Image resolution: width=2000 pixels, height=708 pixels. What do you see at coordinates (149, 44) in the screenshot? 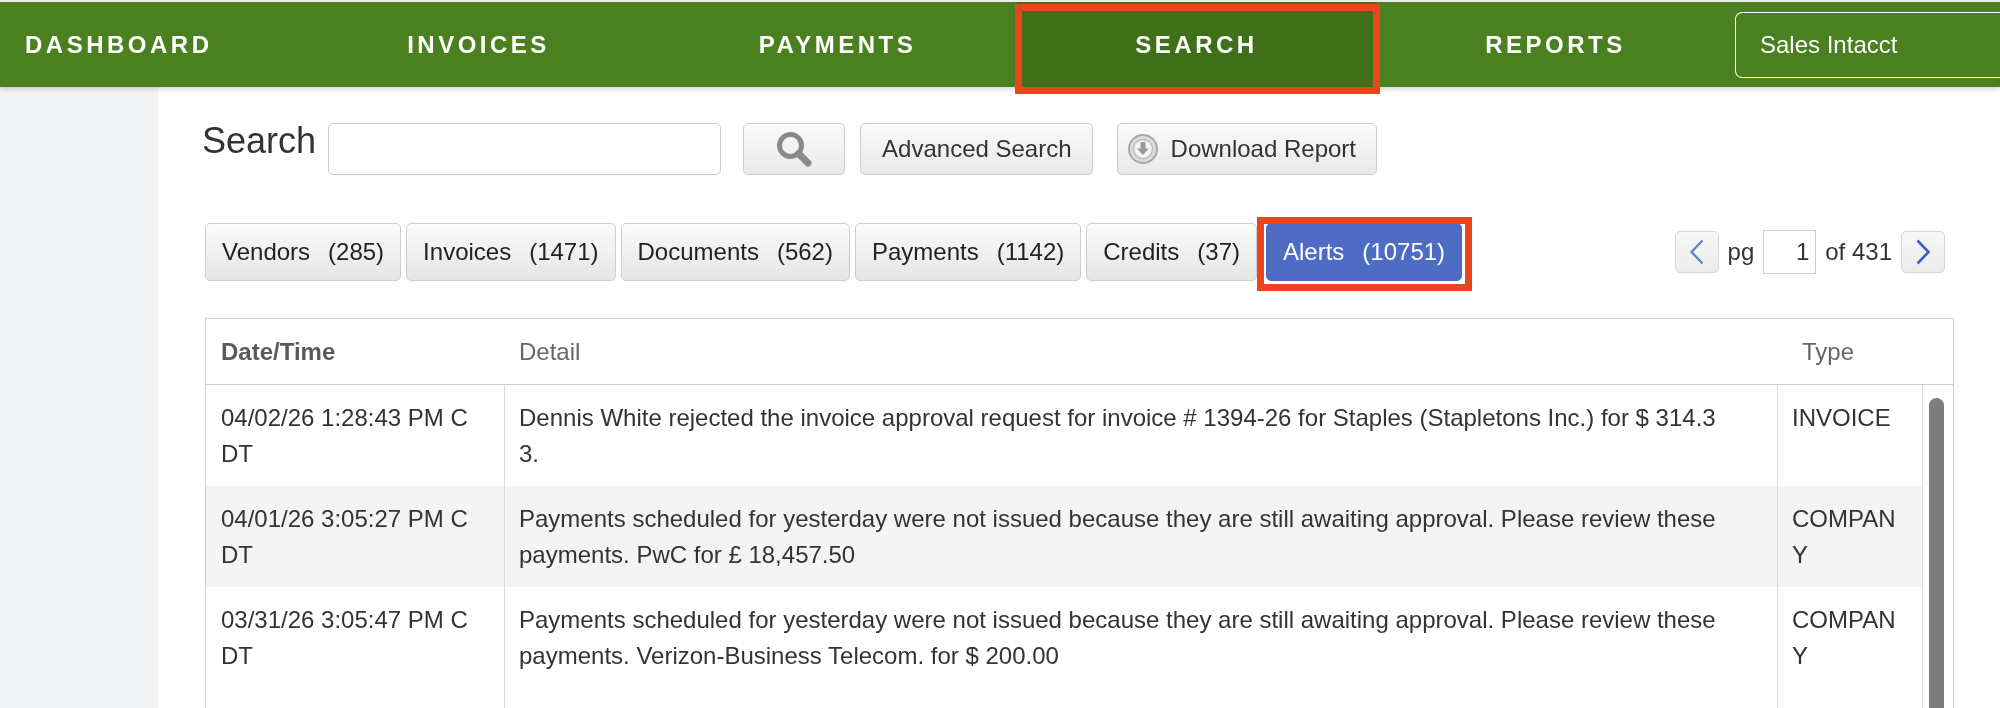
I see `nav-tab: DASHBOARD` at bounding box center [149, 44].